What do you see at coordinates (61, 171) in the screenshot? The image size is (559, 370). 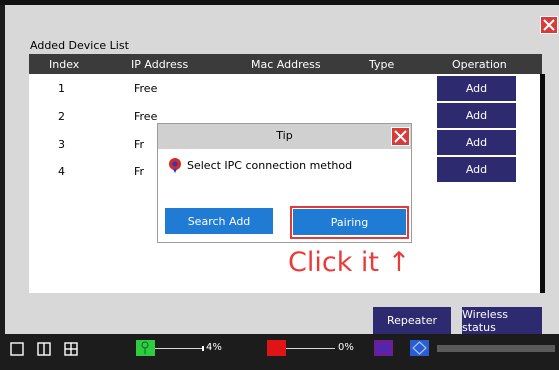 I see `row-index: 4` at bounding box center [61, 171].